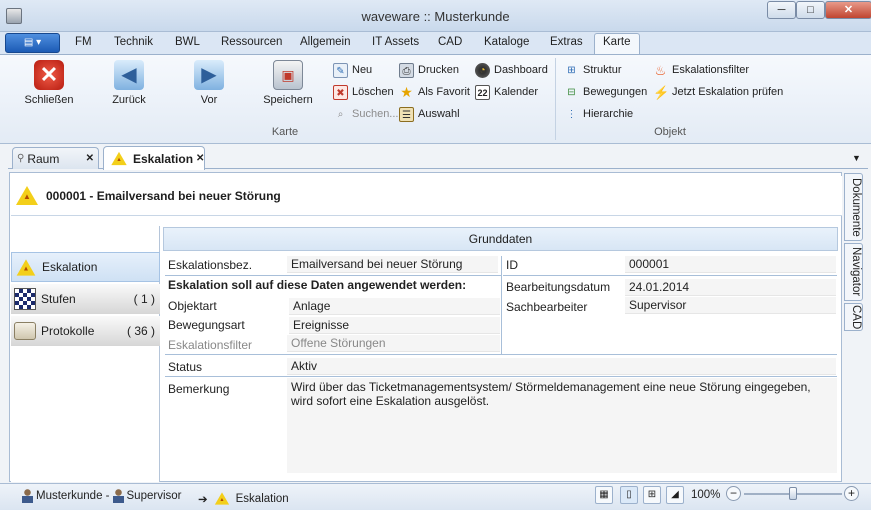 The image size is (871, 510). Describe the element at coordinates (25, 331) in the screenshot. I see `scroll-icon` at that location.